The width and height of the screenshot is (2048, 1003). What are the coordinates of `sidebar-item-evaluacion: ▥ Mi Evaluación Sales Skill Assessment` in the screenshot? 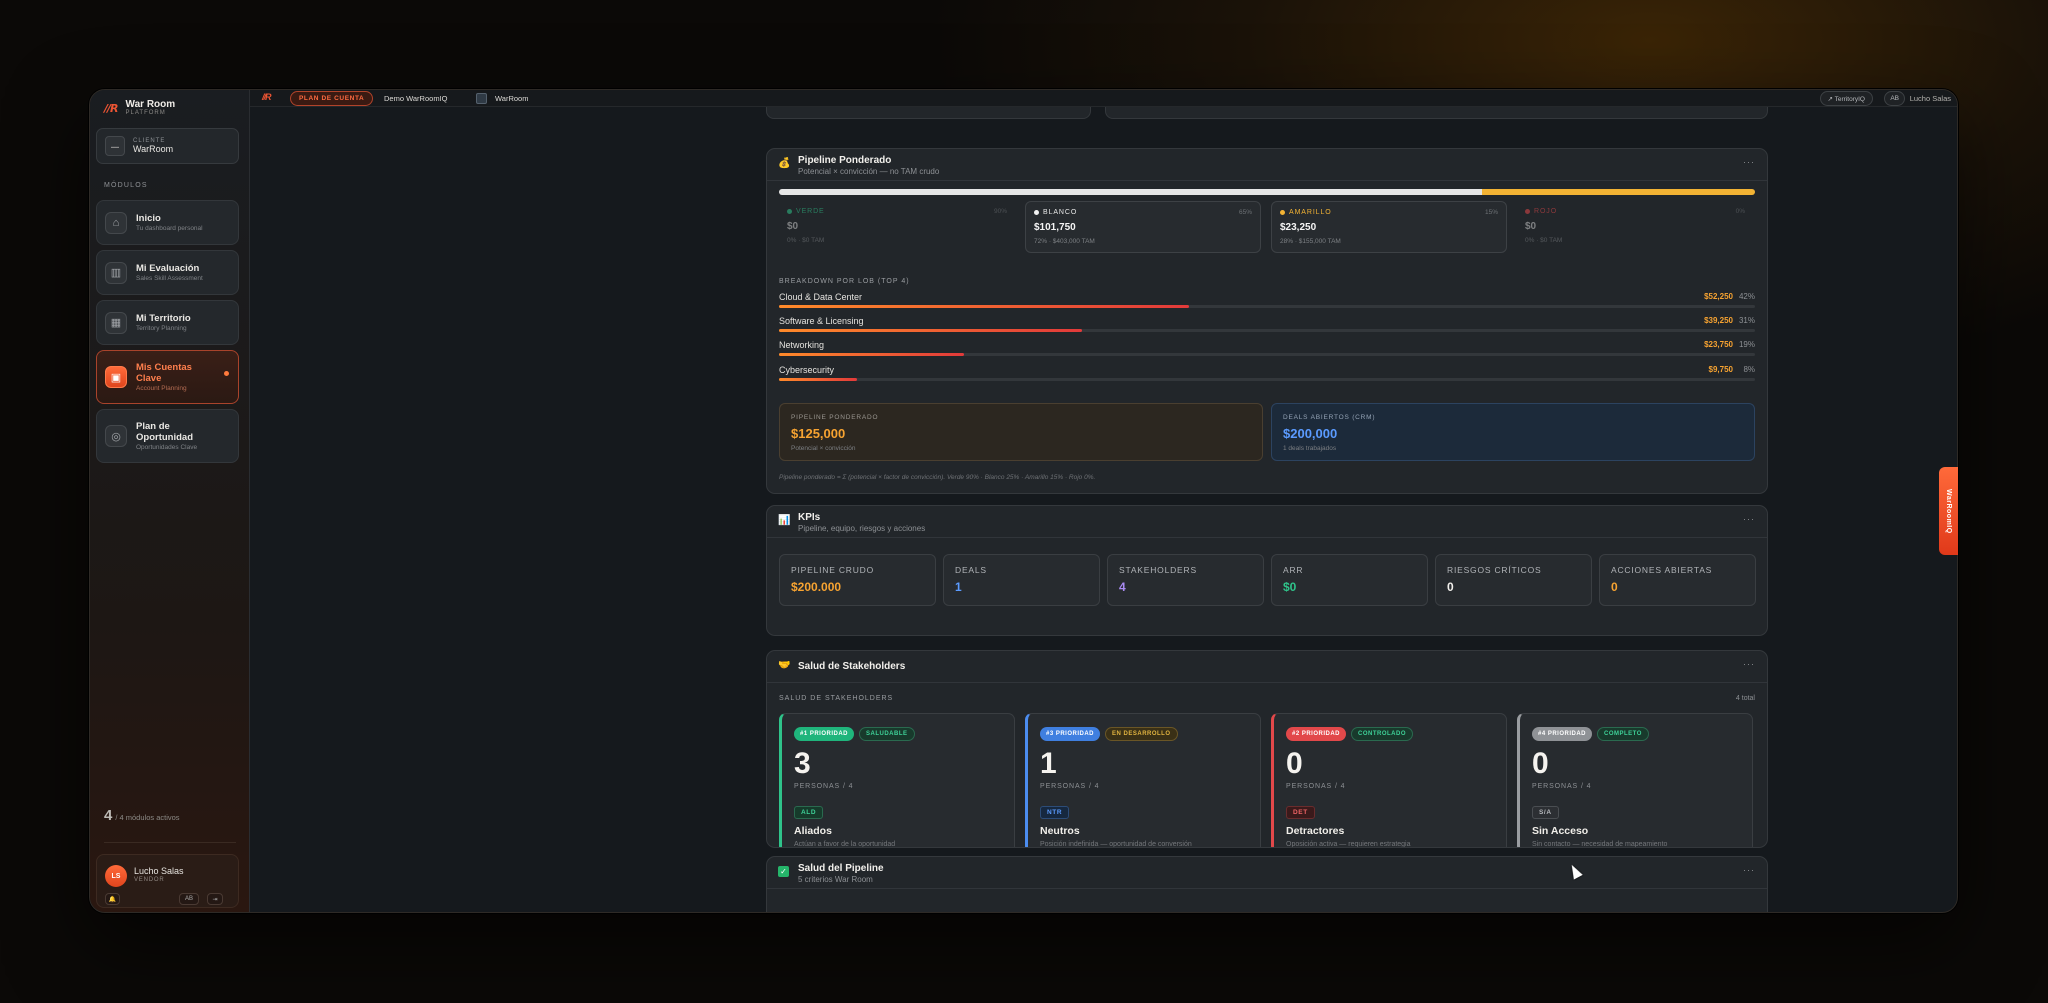 It's located at (167, 272).